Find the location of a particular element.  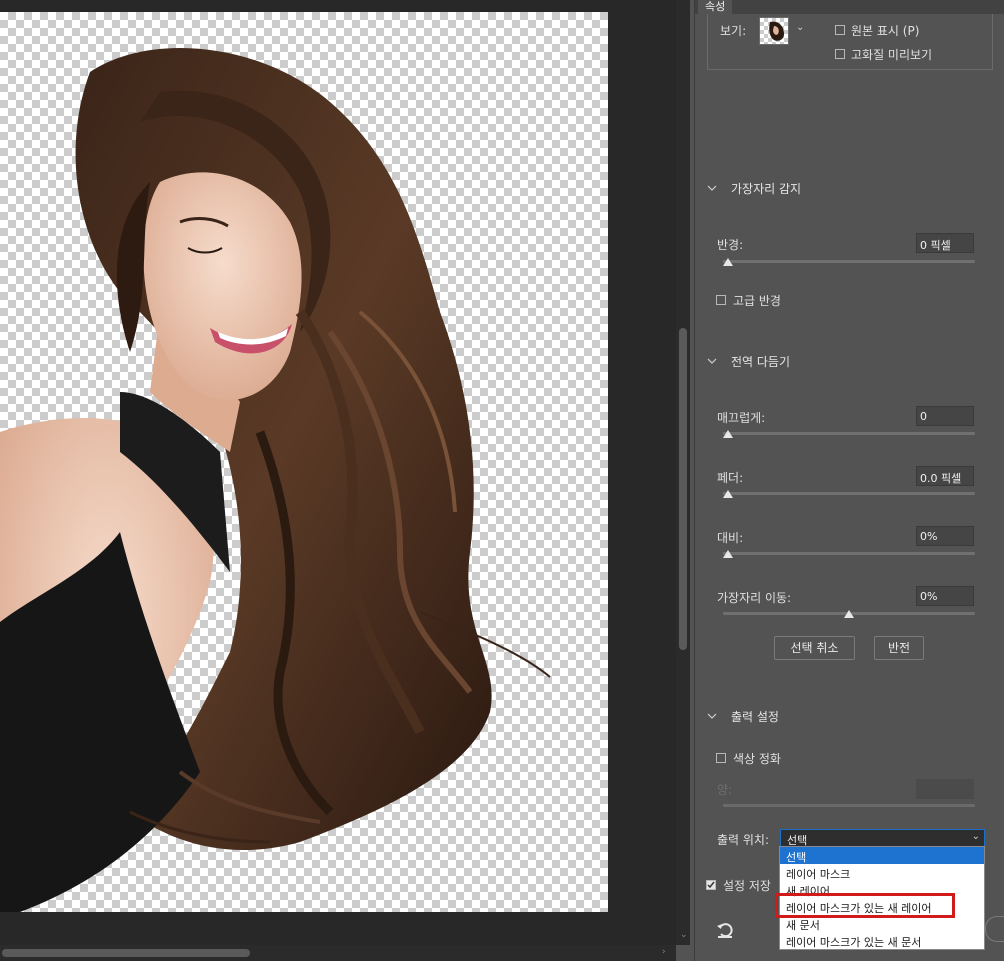

reset-icon is located at coordinates (725, 930).